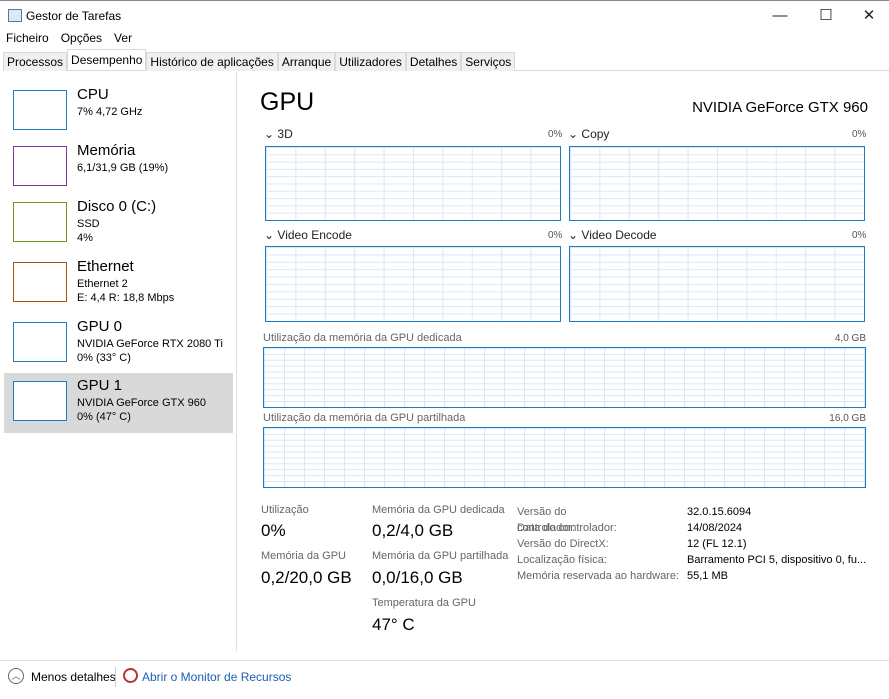  Describe the element at coordinates (126, 298) in the screenshot. I see `item-detail: E: 4,4 R: 18,8 Mbps` at that location.